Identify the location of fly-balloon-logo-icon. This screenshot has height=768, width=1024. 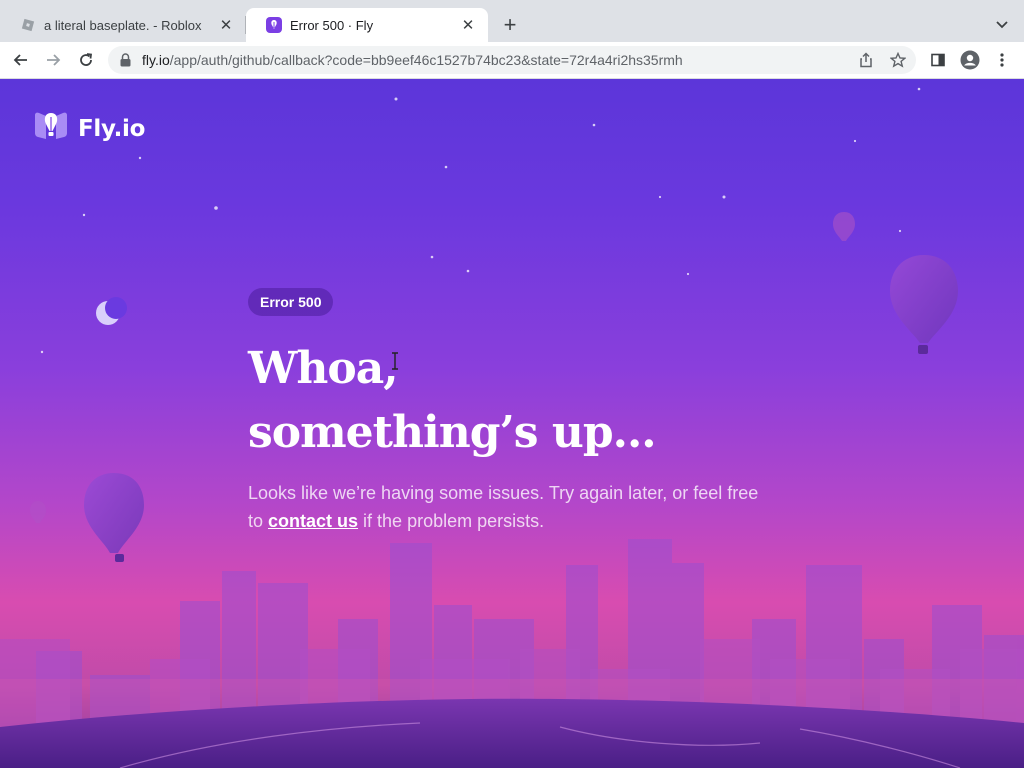
(51, 128).